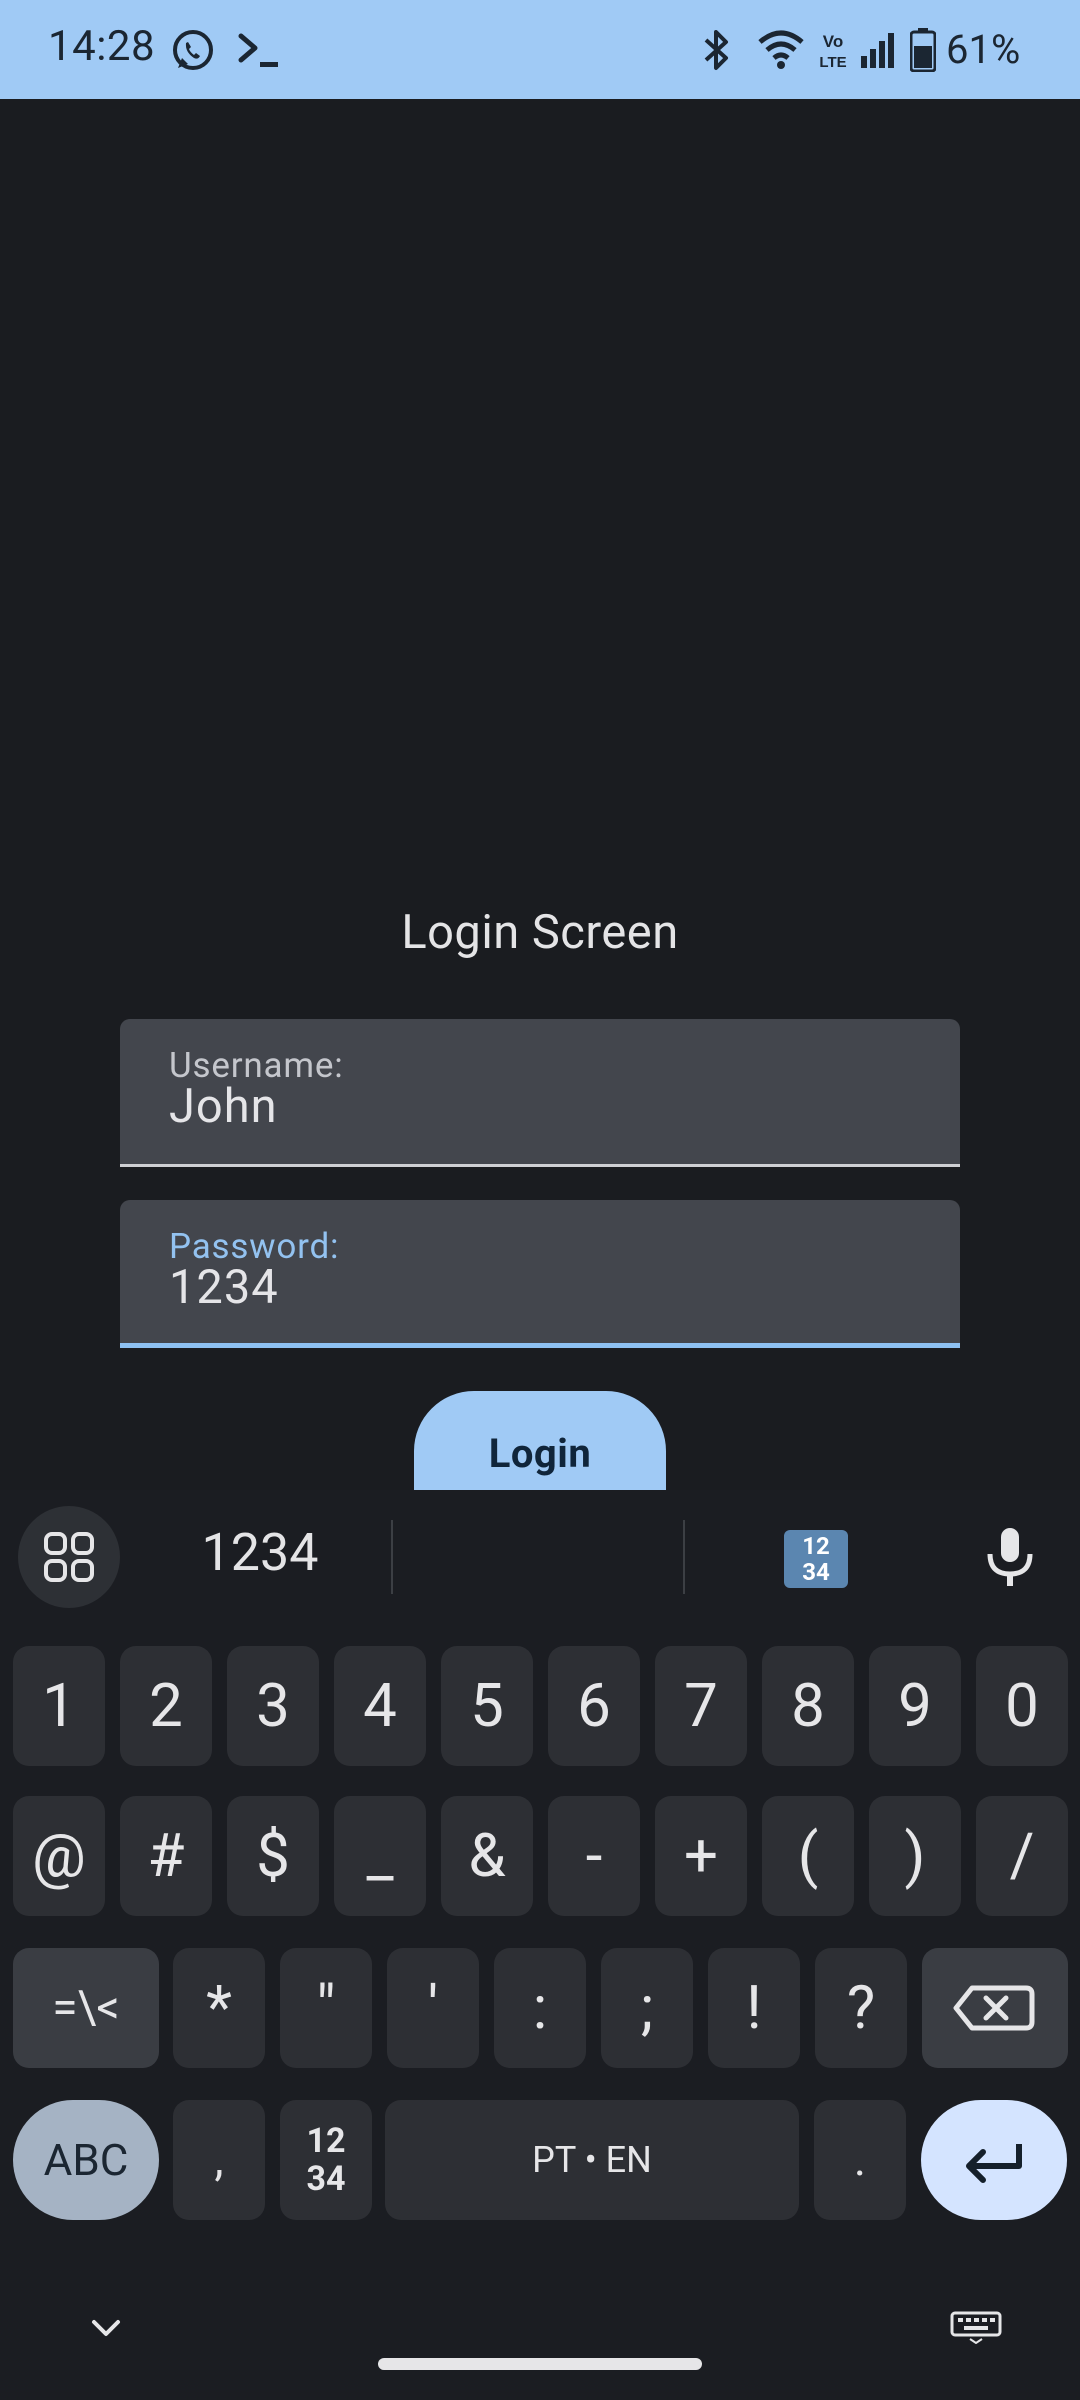 This screenshot has width=1080, height=2400. What do you see at coordinates (540, 2364) in the screenshot?
I see `home-indicator` at bounding box center [540, 2364].